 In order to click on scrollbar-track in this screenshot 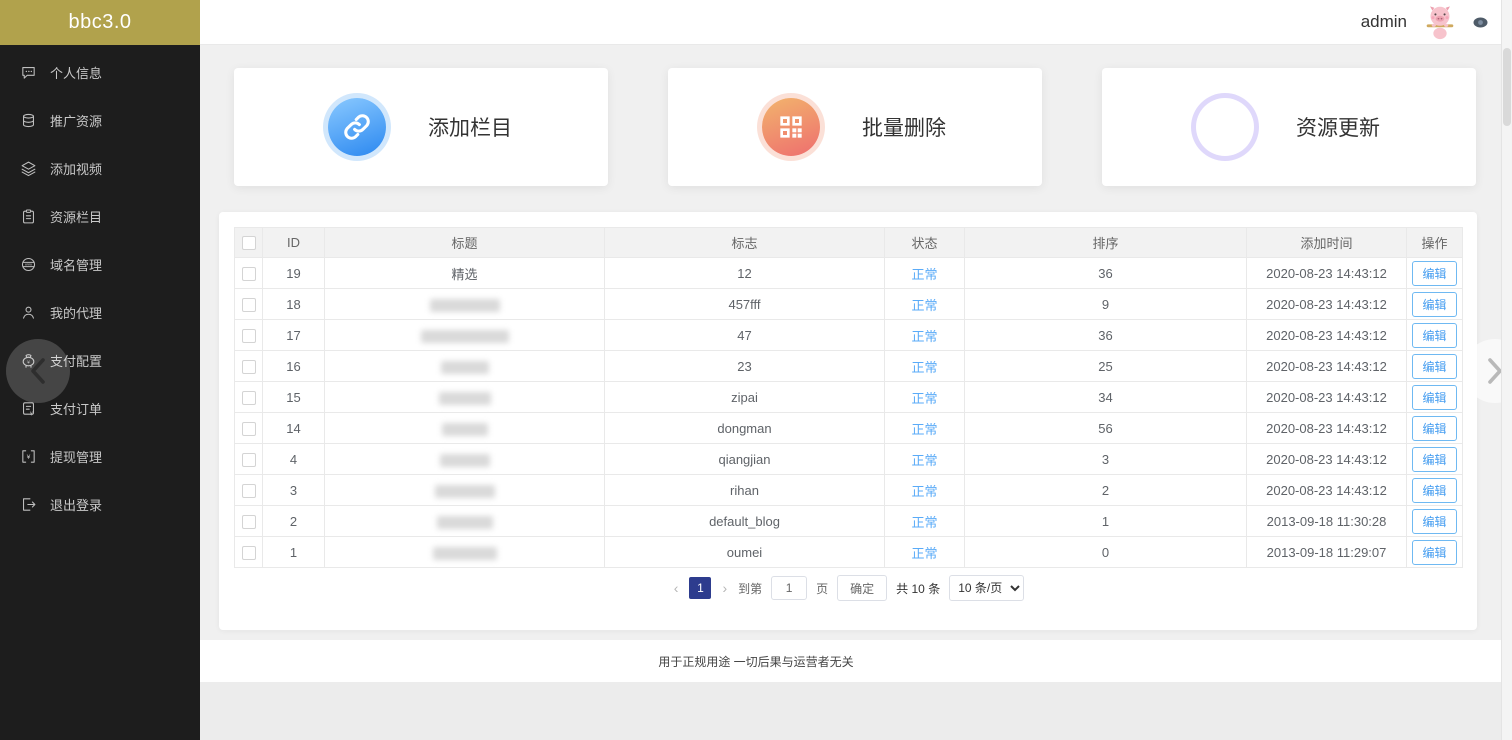, I will do `click(1506, 370)`.